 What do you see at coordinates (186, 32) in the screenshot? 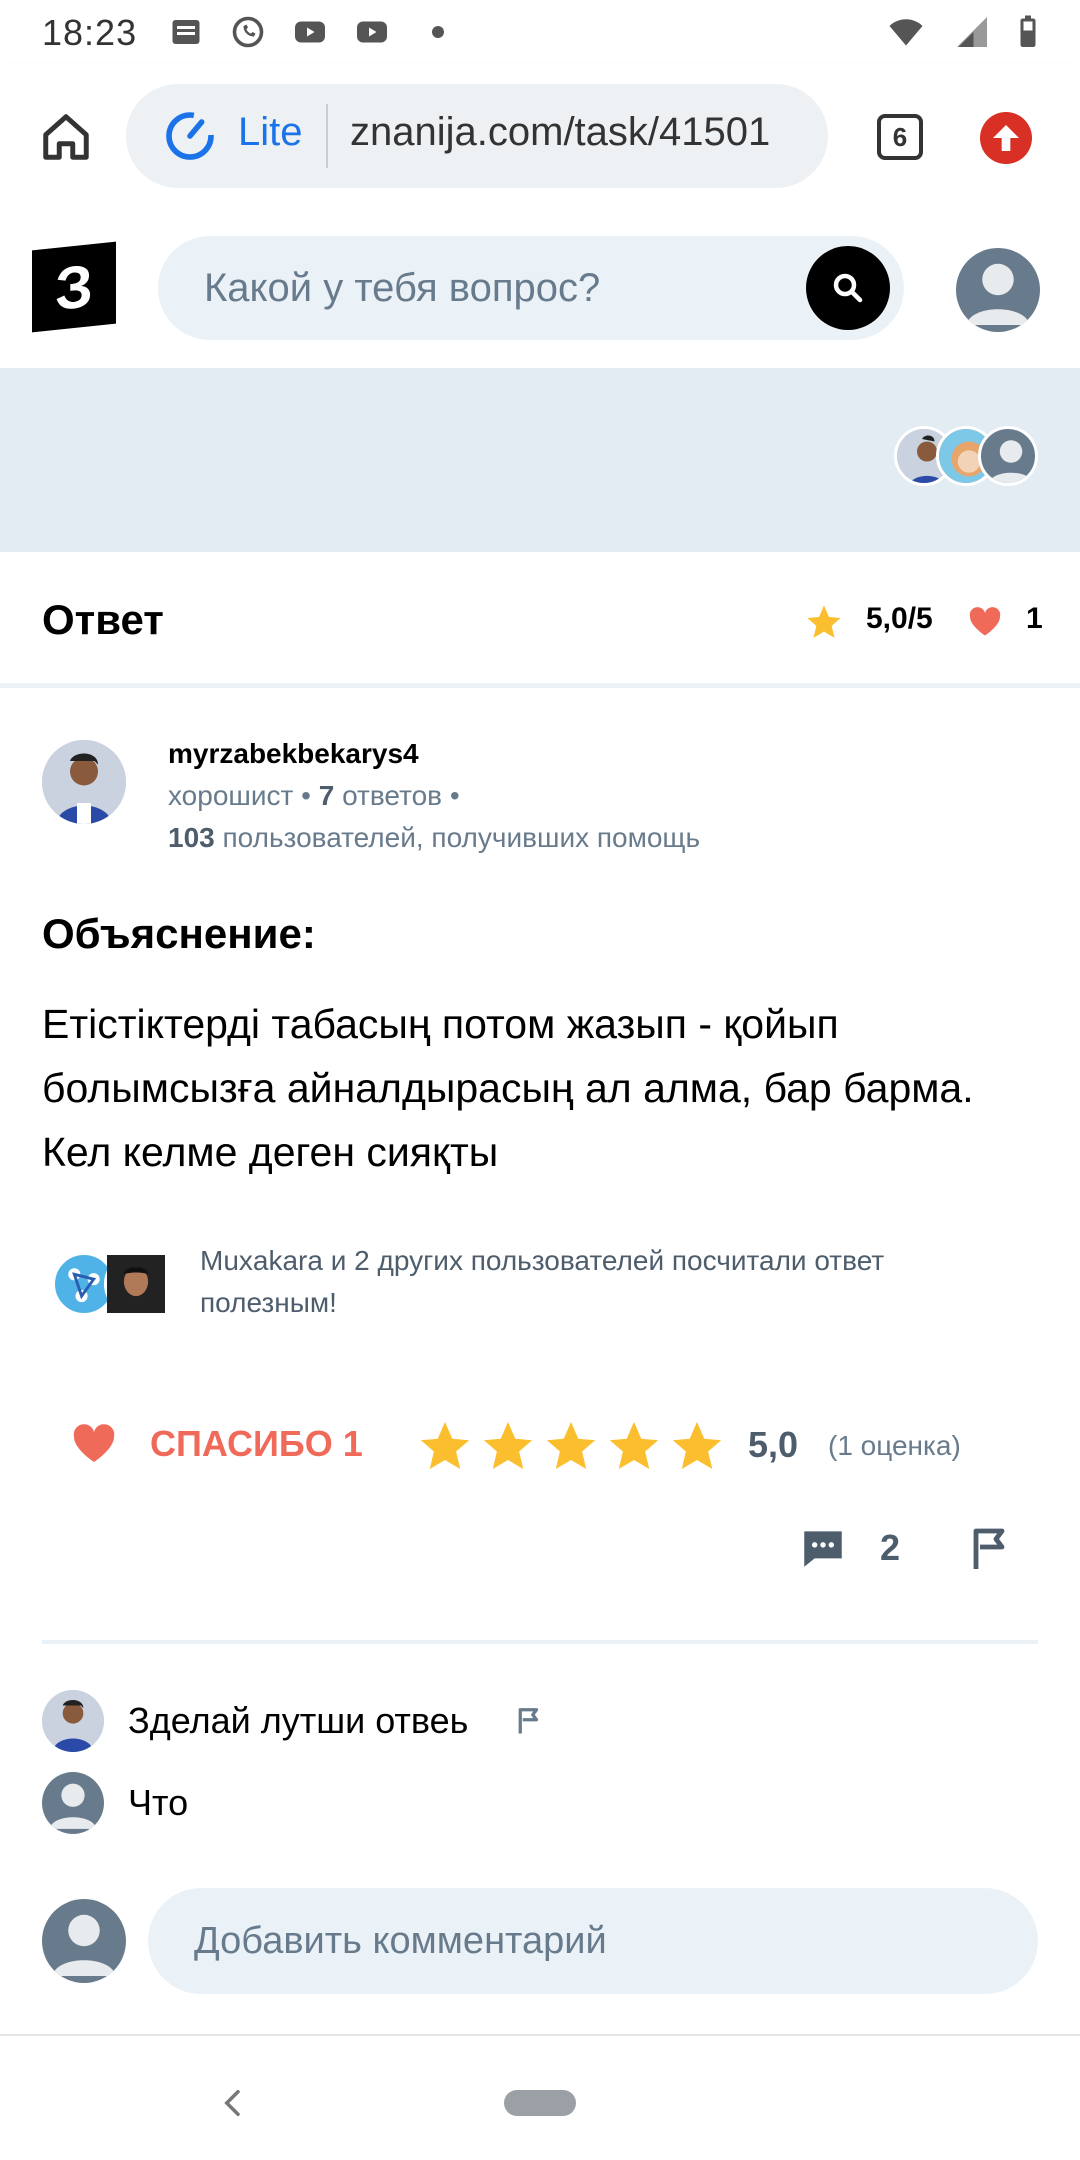
I see `message-icon` at bounding box center [186, 32].